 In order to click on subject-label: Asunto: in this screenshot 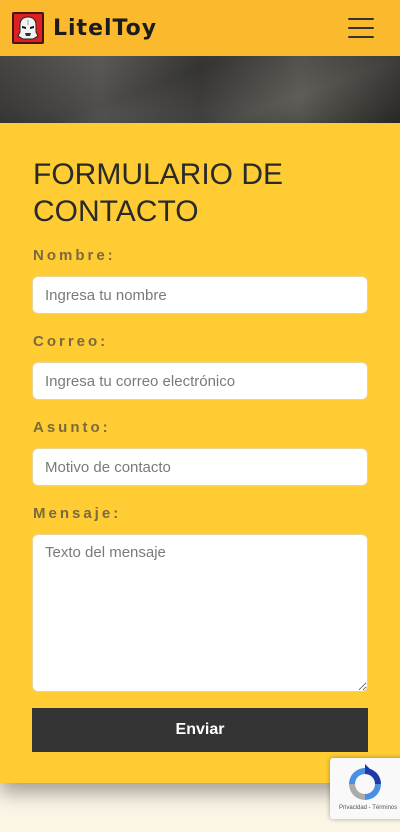, I will do `click(72, 427)`.